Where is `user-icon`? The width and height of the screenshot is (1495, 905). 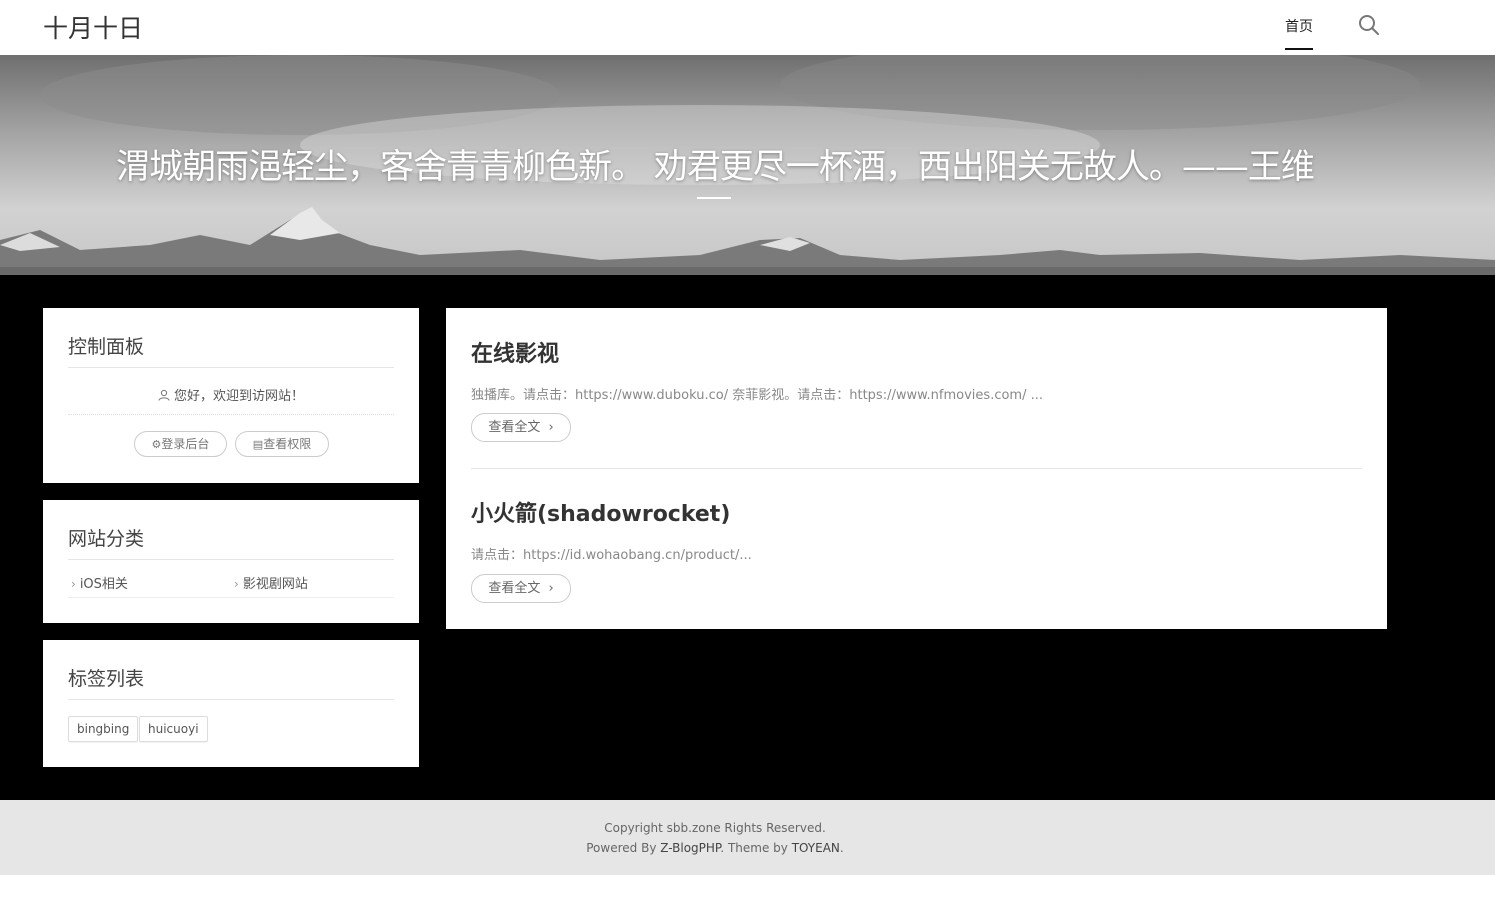 user-icon is located at coordinates (164, 395).